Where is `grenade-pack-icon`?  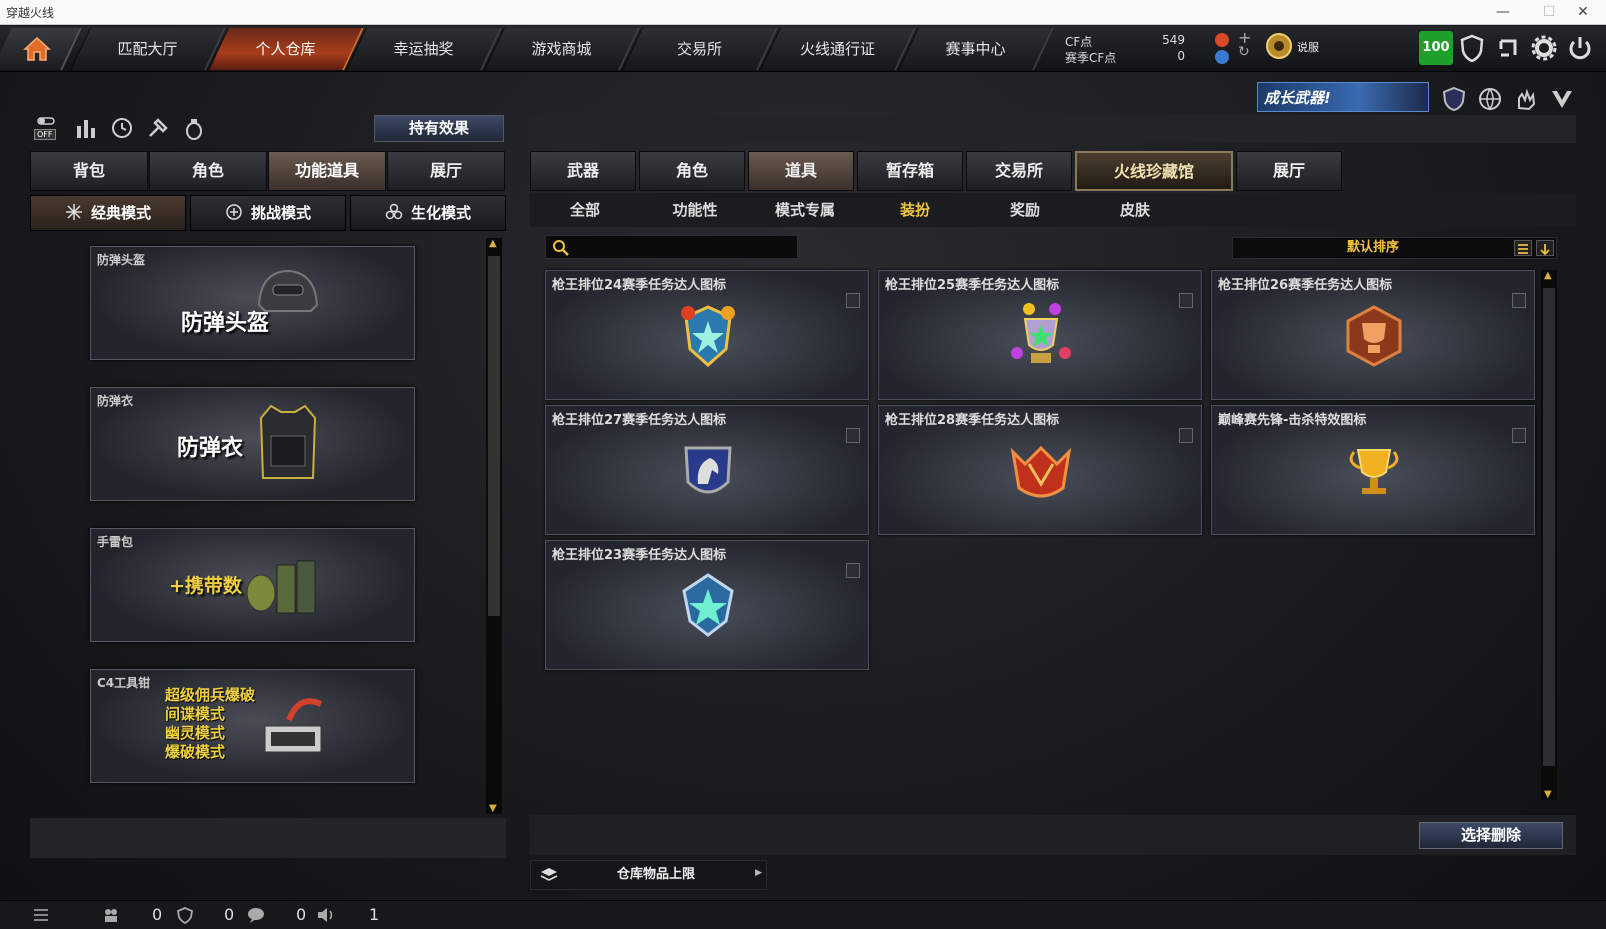 grenade-pack-icon is located at coordinates (281, 587).